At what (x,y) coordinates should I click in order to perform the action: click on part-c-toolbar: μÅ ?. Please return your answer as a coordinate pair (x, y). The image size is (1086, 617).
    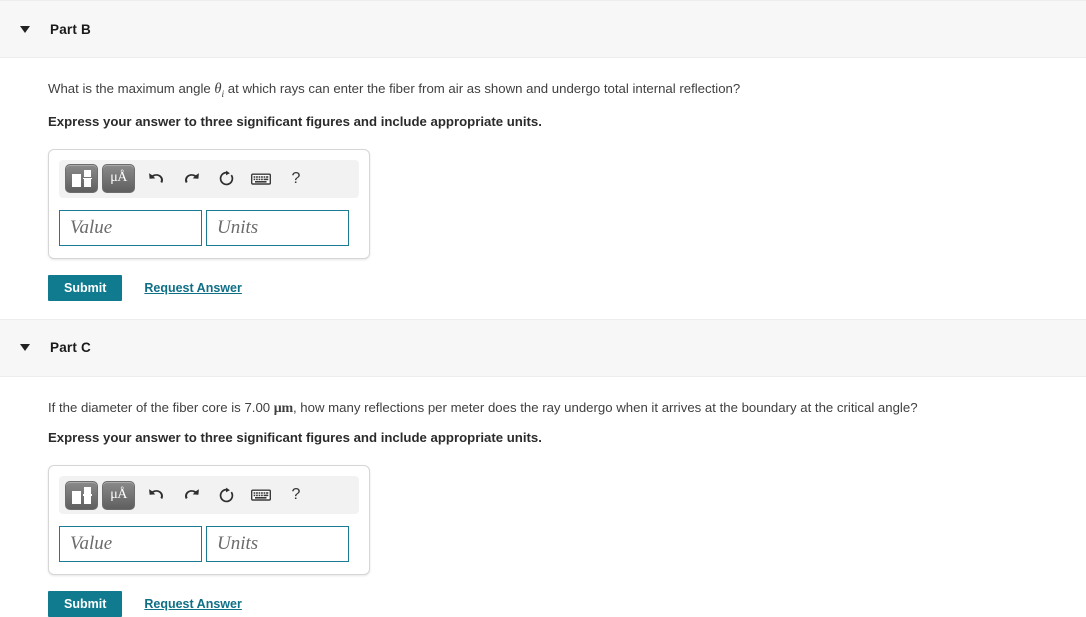
    Looking at the image, I should click on (209, 495).